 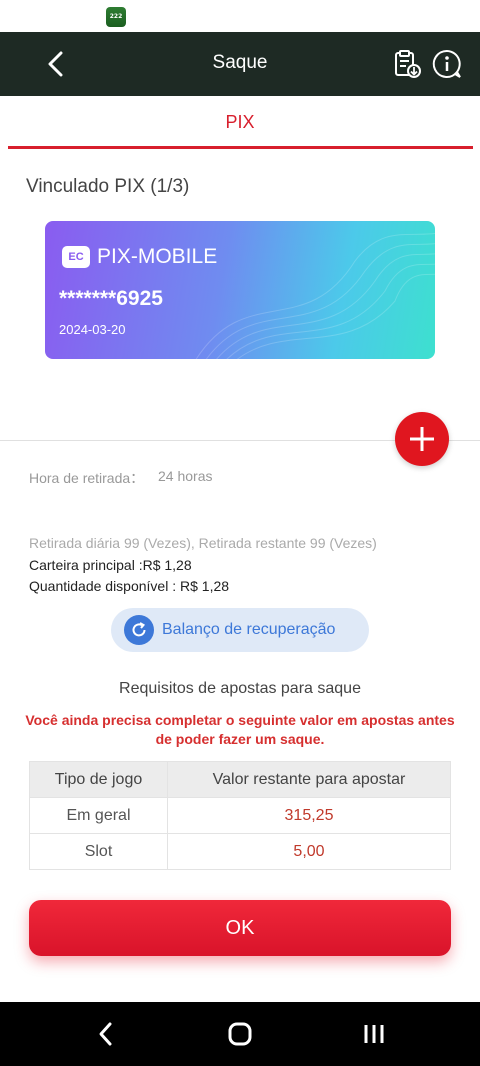 I want to click on info-bubble-icon, so click(x=446, y=63).